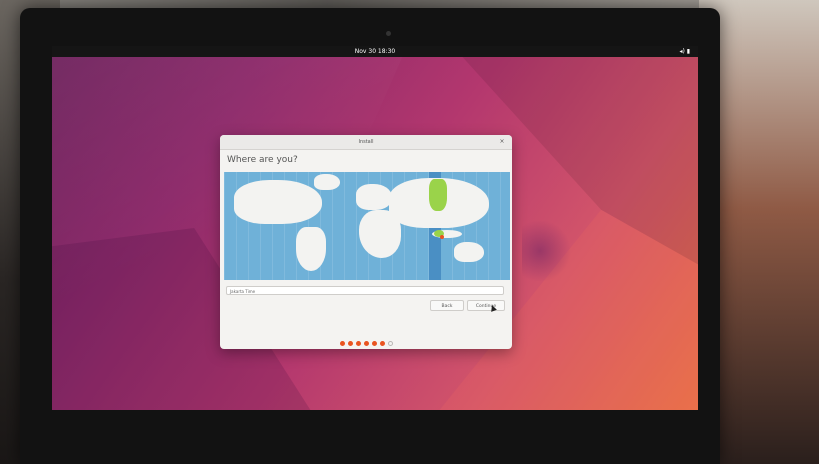  I want to click on continent-europe, so click(374, 197).